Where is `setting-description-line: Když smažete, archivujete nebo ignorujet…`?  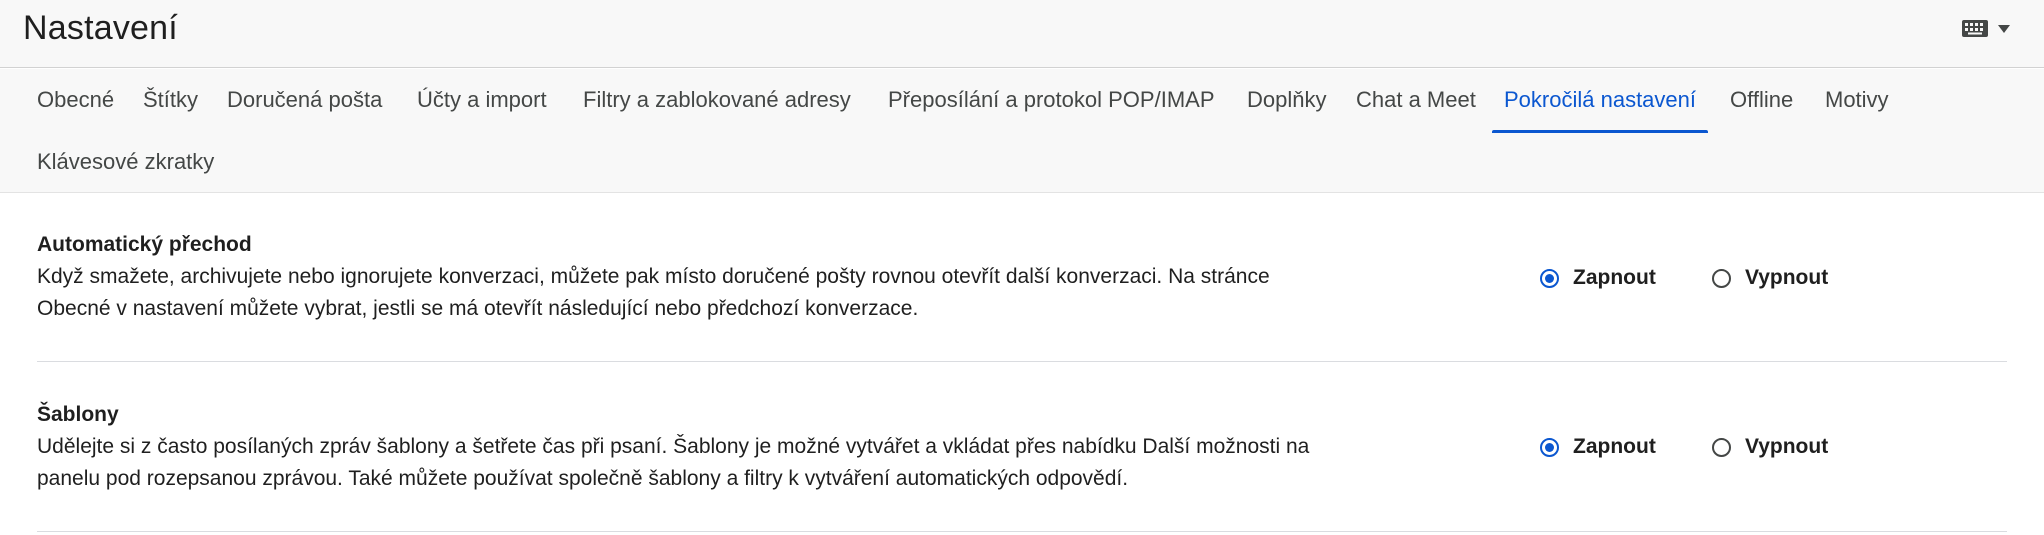
setting-description-line: Když smažete, archivujete nebo ignorujet… is located at coordinates (653, 276).